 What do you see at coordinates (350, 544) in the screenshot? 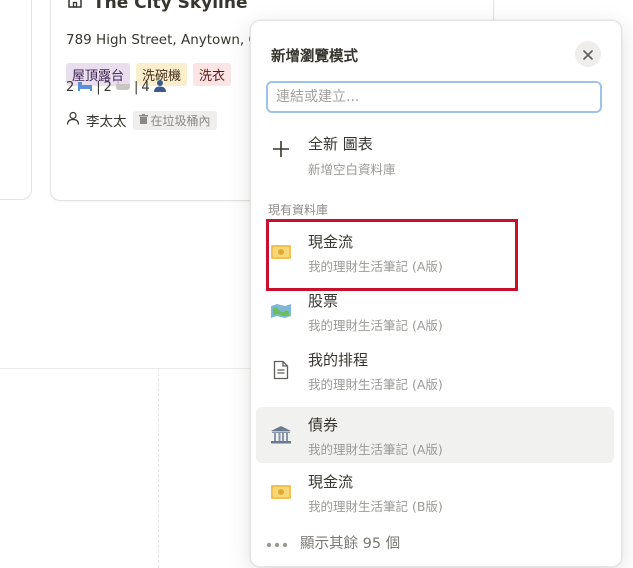
I see `show-more-label: 顯示其餘 95 個` at bounding box center [350, 544].